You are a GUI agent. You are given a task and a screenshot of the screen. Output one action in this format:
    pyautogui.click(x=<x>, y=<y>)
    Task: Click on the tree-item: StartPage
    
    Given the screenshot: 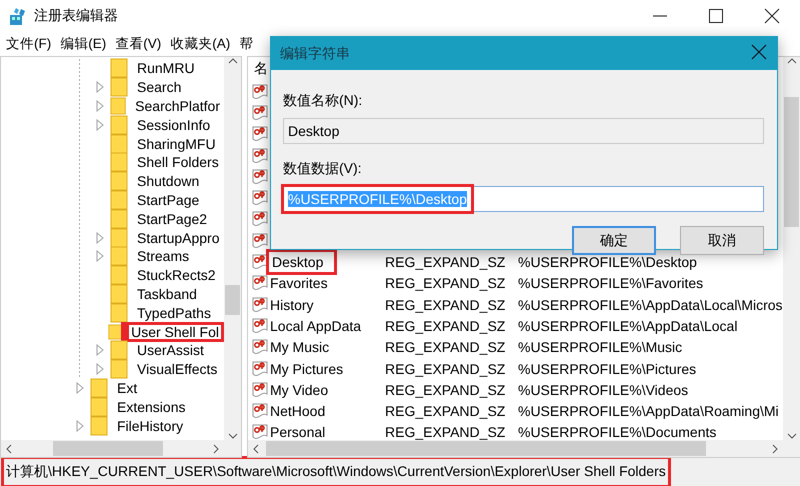 What is the action you would take?
    pyautogui.click(x=168, y=199)
    